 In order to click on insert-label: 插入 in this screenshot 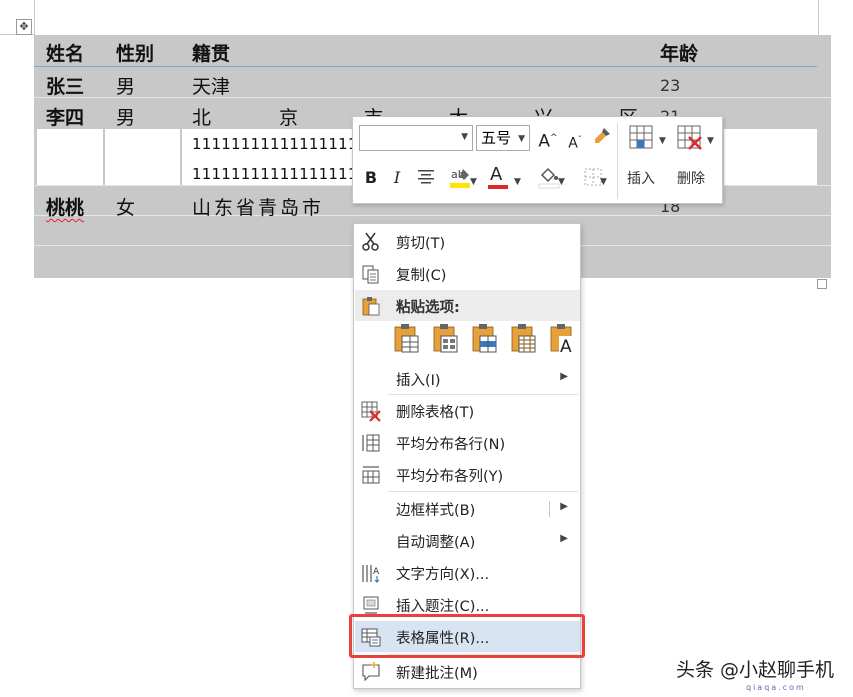, I will do `click(641, 179)`.